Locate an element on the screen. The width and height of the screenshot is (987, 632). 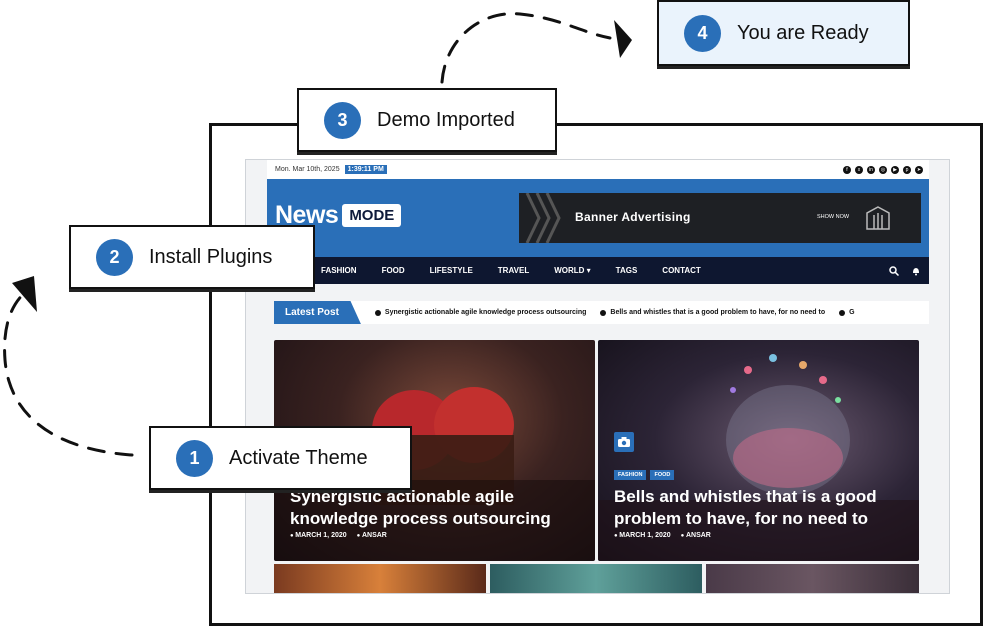
bell-icon is located at coordinates (916, 271).